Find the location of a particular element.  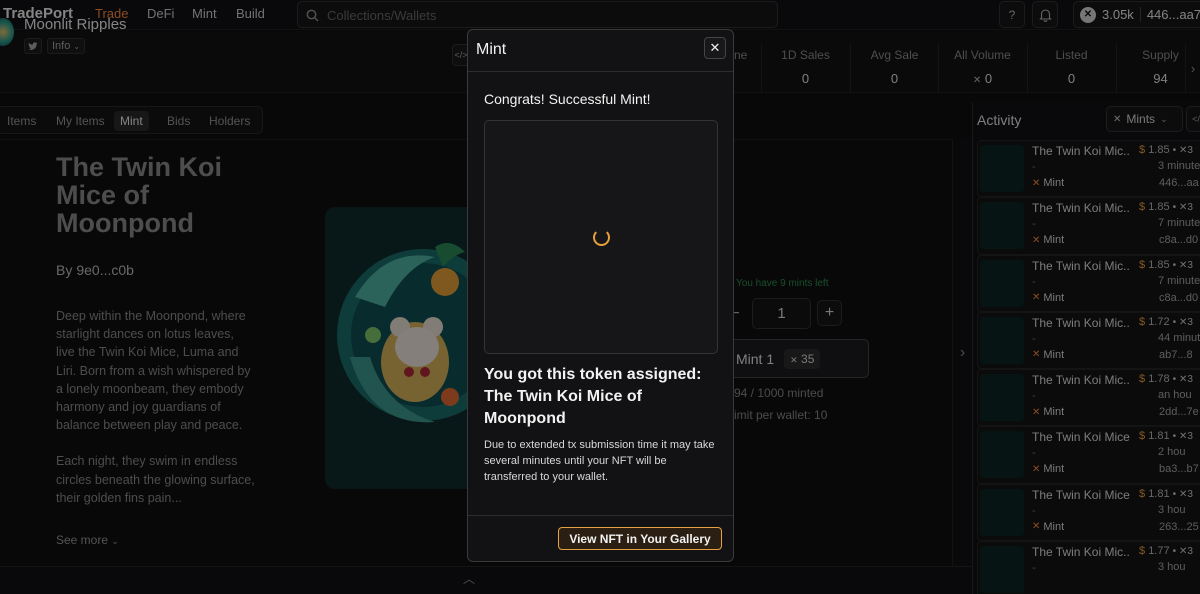

modal-close-button: ✕ is located at coordinates (715, 48).